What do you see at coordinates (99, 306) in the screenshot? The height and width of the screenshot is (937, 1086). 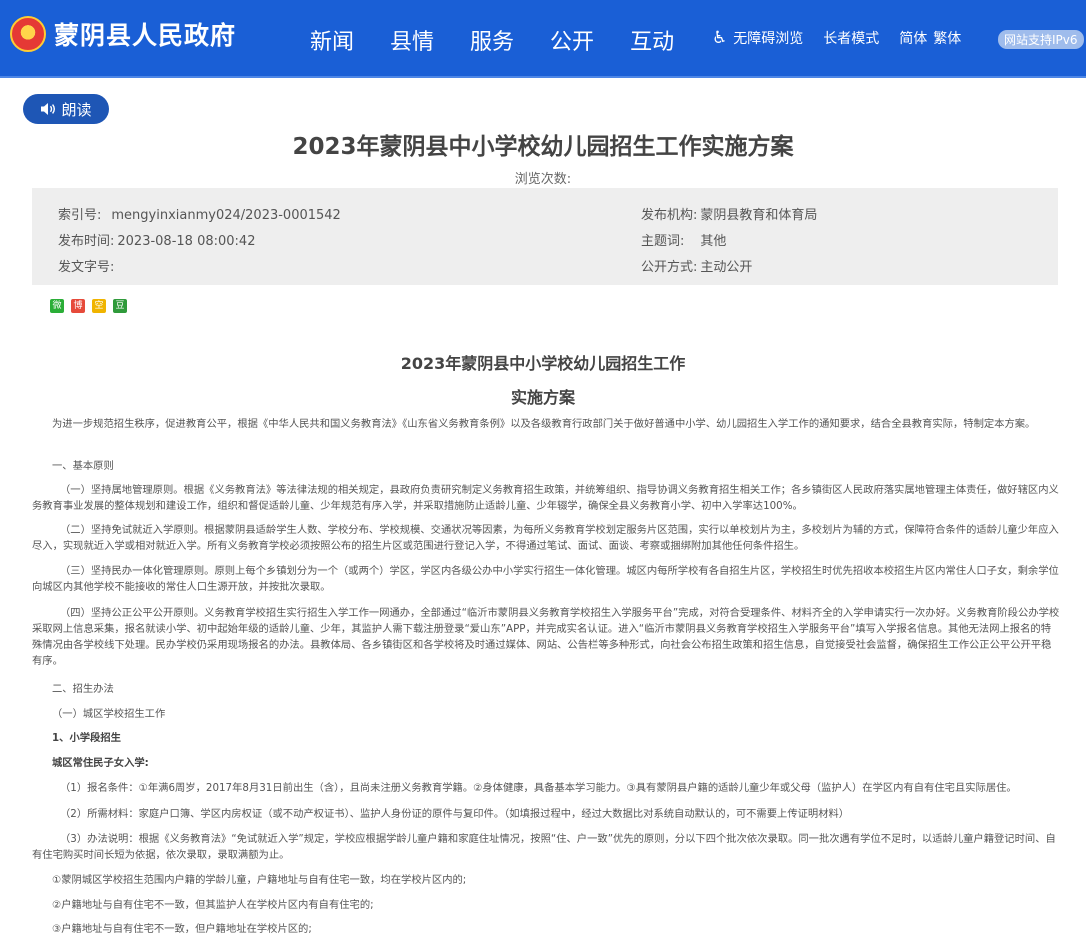 I see `qzone-icon: 空` at bounding box center [99, 306].